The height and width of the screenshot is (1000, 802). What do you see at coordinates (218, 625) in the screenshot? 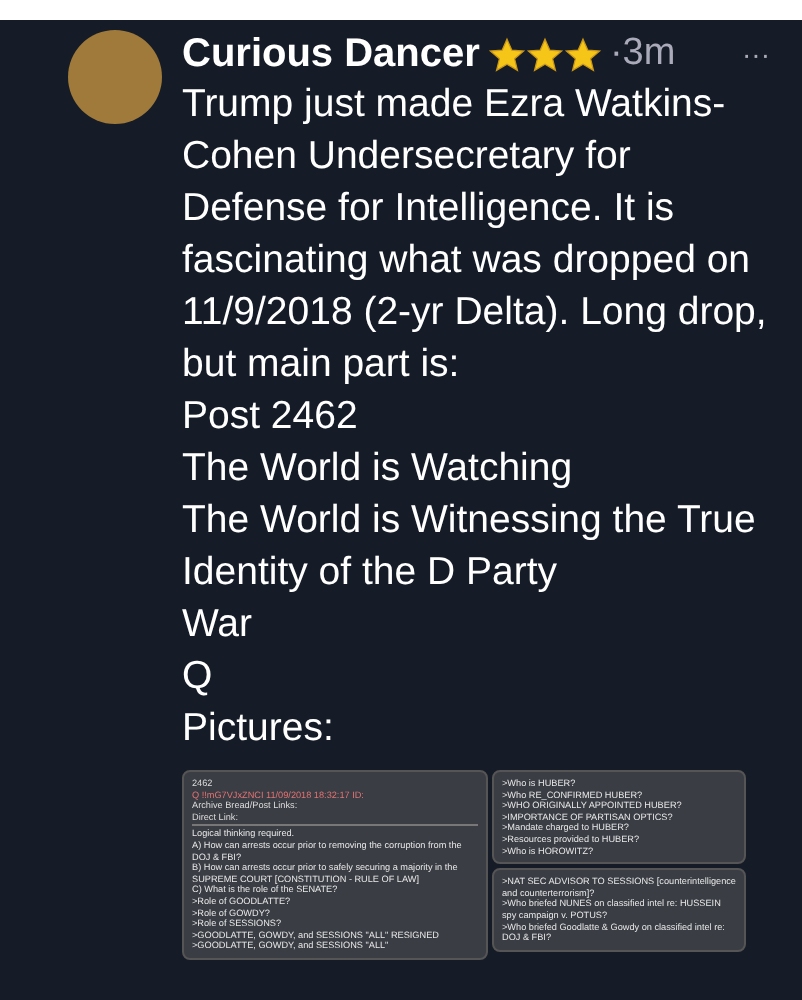
I see `post-text: War` at bounding box center [218, 625].